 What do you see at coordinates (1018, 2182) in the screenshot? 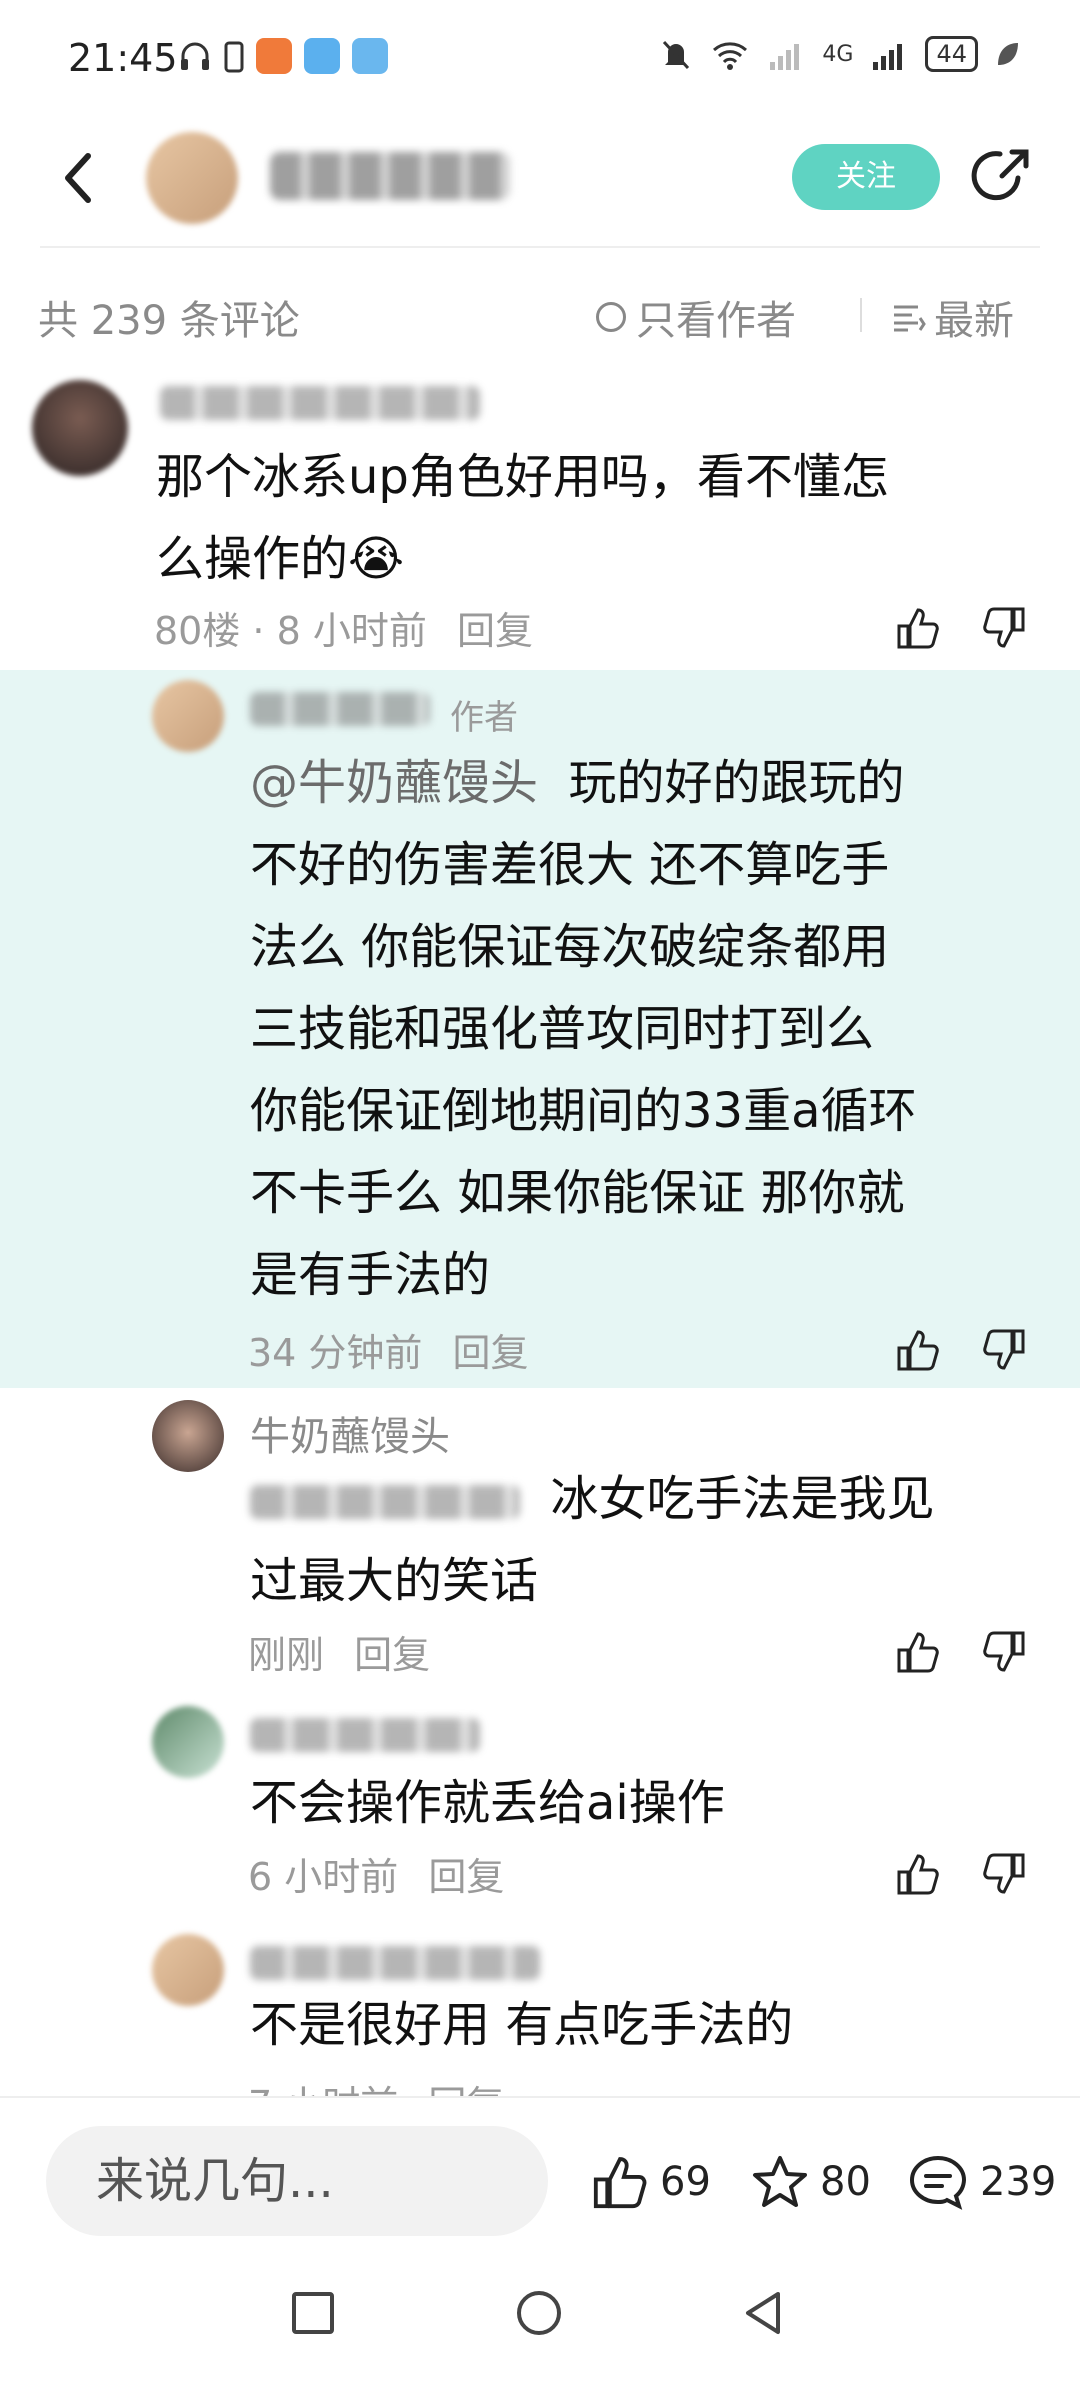
I see `comment-count-bottom: 239` at bounding box center [1018, 2182].